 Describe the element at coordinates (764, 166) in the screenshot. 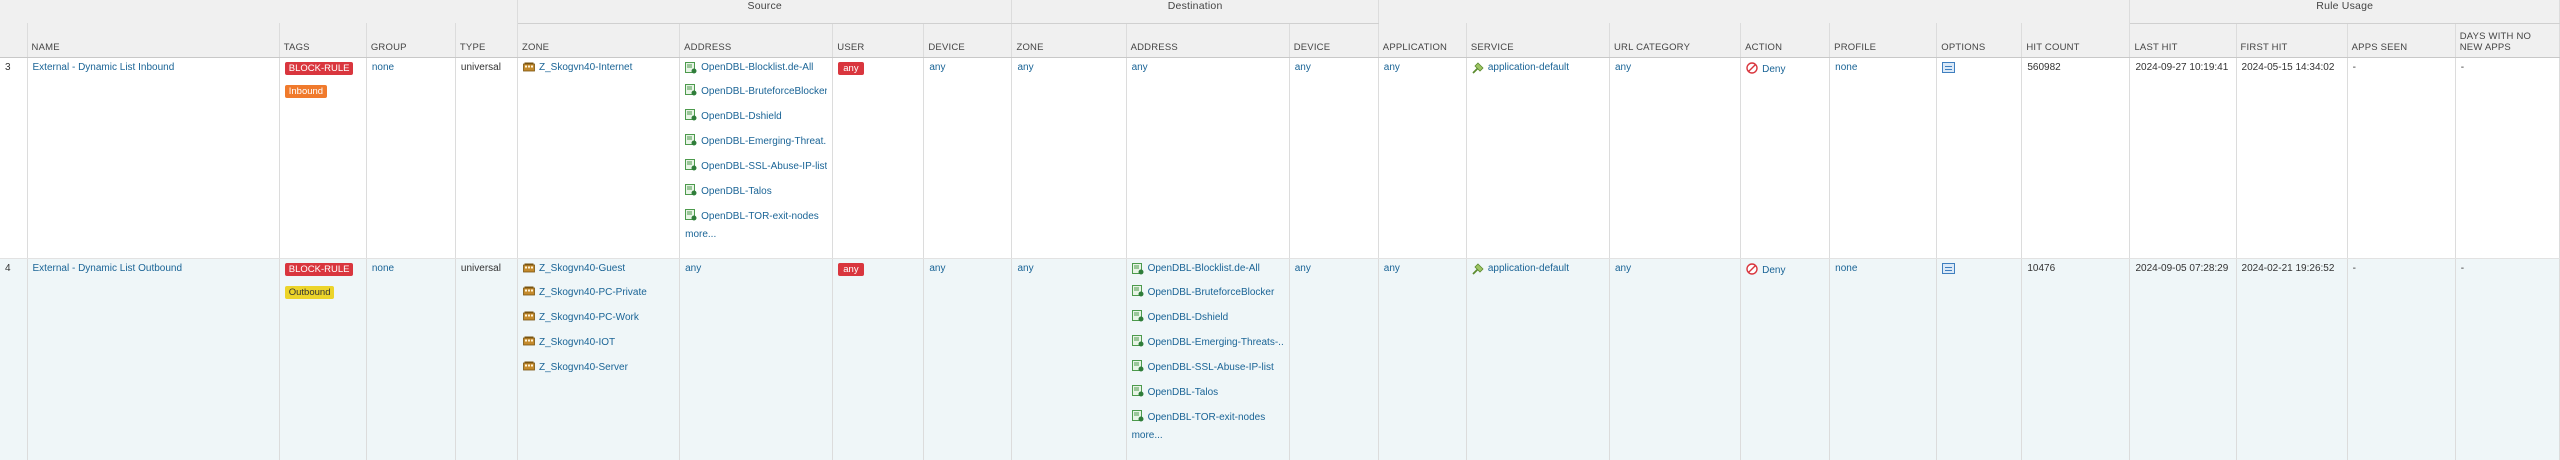

I see `source-address-link: OpenDBL-SSL-Abuse-IP-list` at that location.